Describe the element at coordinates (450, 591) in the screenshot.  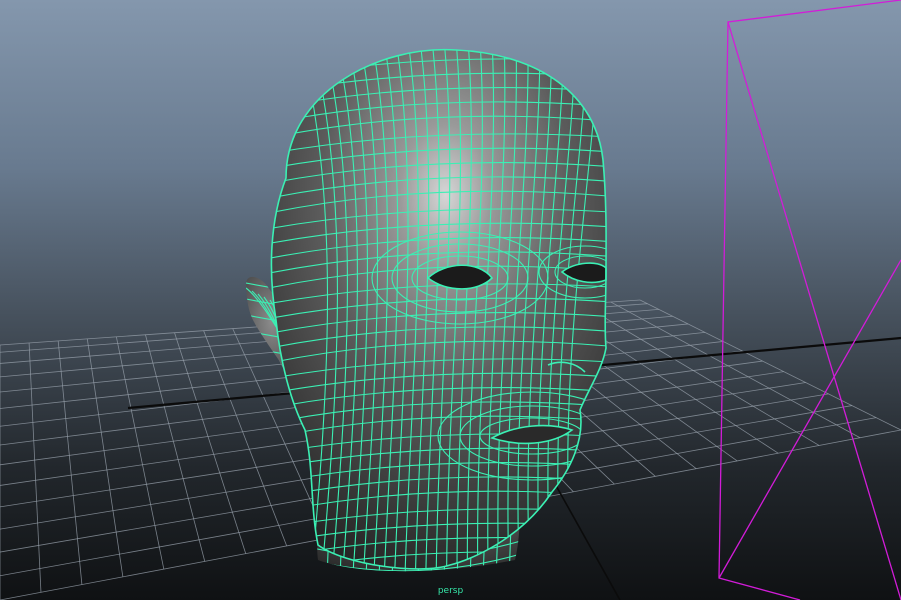
I see `camera-name-label: persp` at that location.